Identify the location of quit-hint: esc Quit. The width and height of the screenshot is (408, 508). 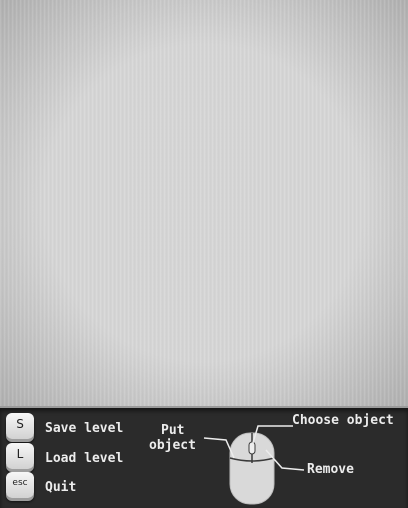
(41, 486).